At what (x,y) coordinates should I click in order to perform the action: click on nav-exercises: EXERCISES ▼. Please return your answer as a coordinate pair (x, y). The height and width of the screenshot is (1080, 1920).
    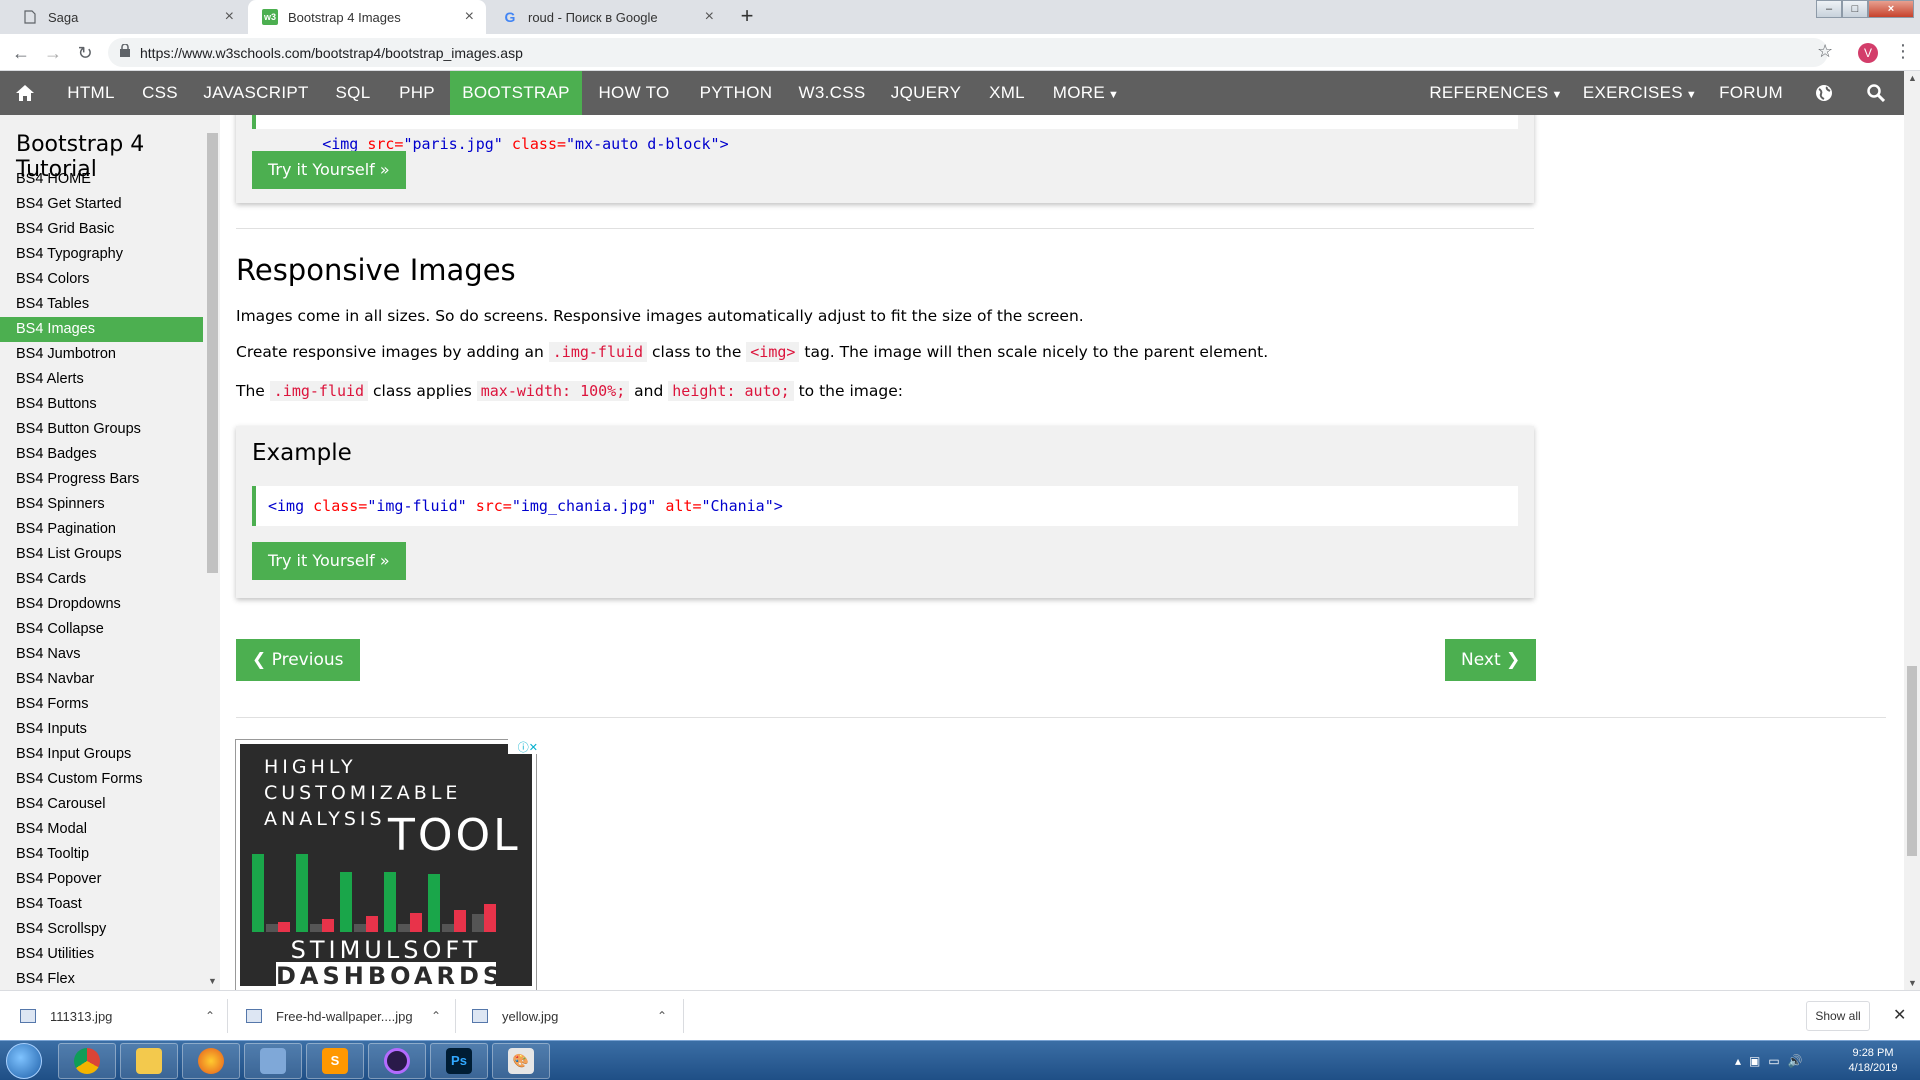
    Looking at the image, I should click on (1640, 93).